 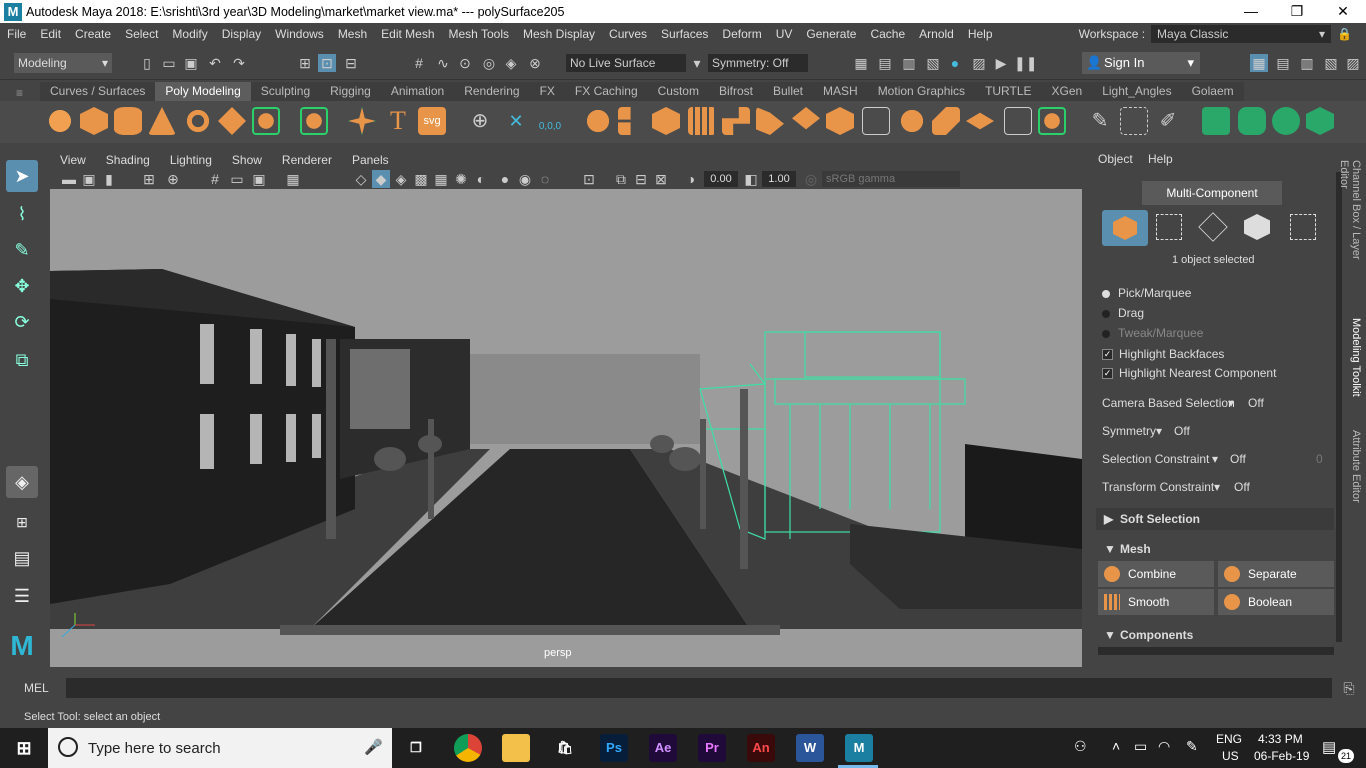 I want to click on tab-rendering: Rendering, so click(x=492, y=91).